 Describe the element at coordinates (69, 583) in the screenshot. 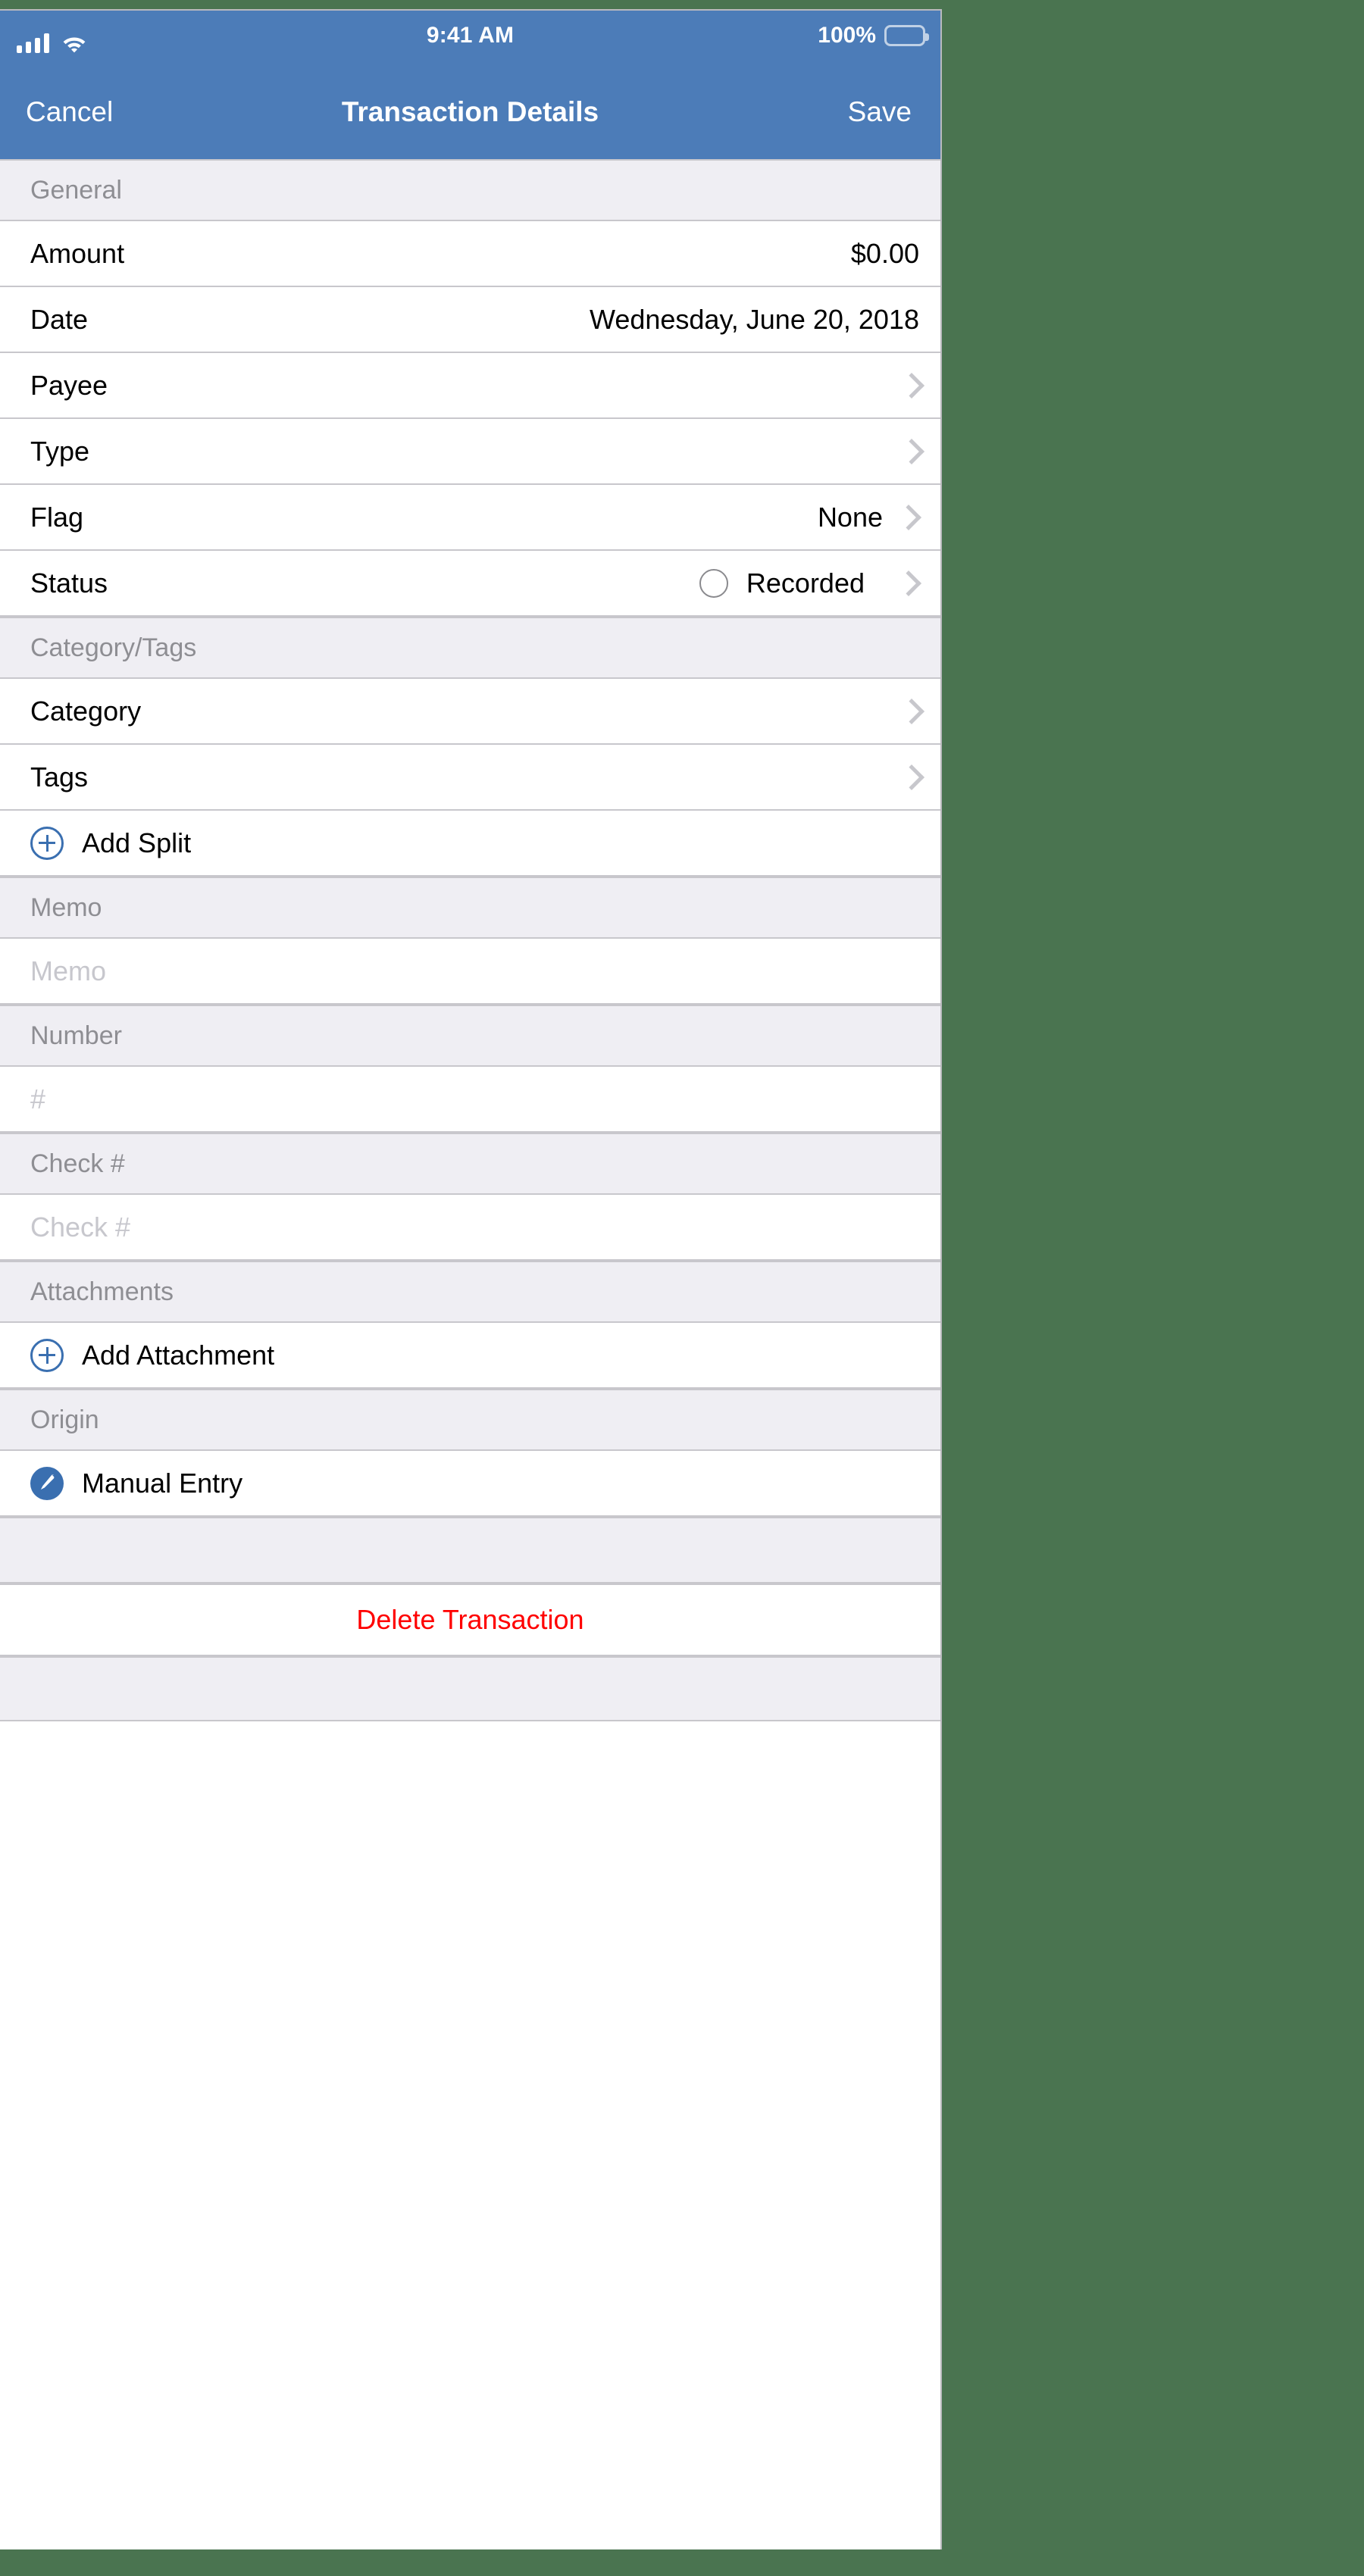

I see `row-label-status: Status` at that location.